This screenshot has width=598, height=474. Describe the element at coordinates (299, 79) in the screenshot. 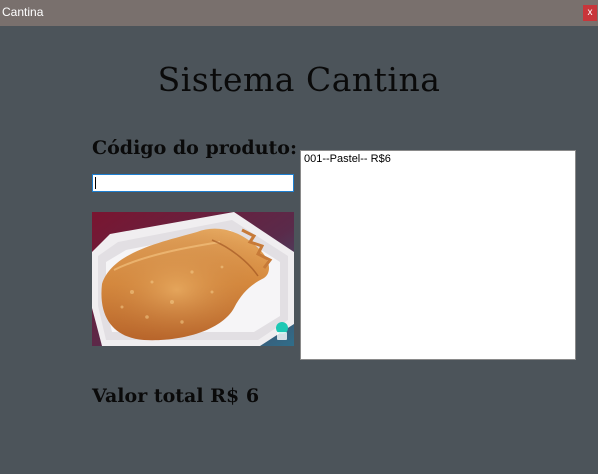

I see `page-title: Sistema Cantina` at that location.